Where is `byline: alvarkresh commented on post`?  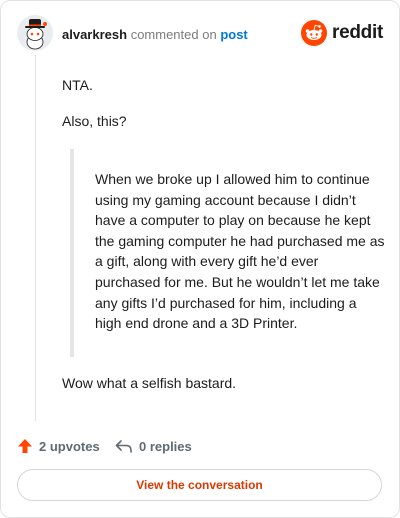
byline: alvarkresh commented on post is located at coordinates (155, 34).